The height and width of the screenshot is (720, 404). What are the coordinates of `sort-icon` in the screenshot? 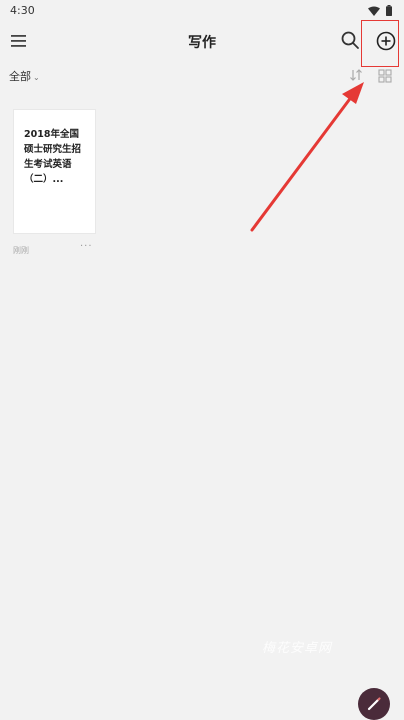 It's located at (356, 75).